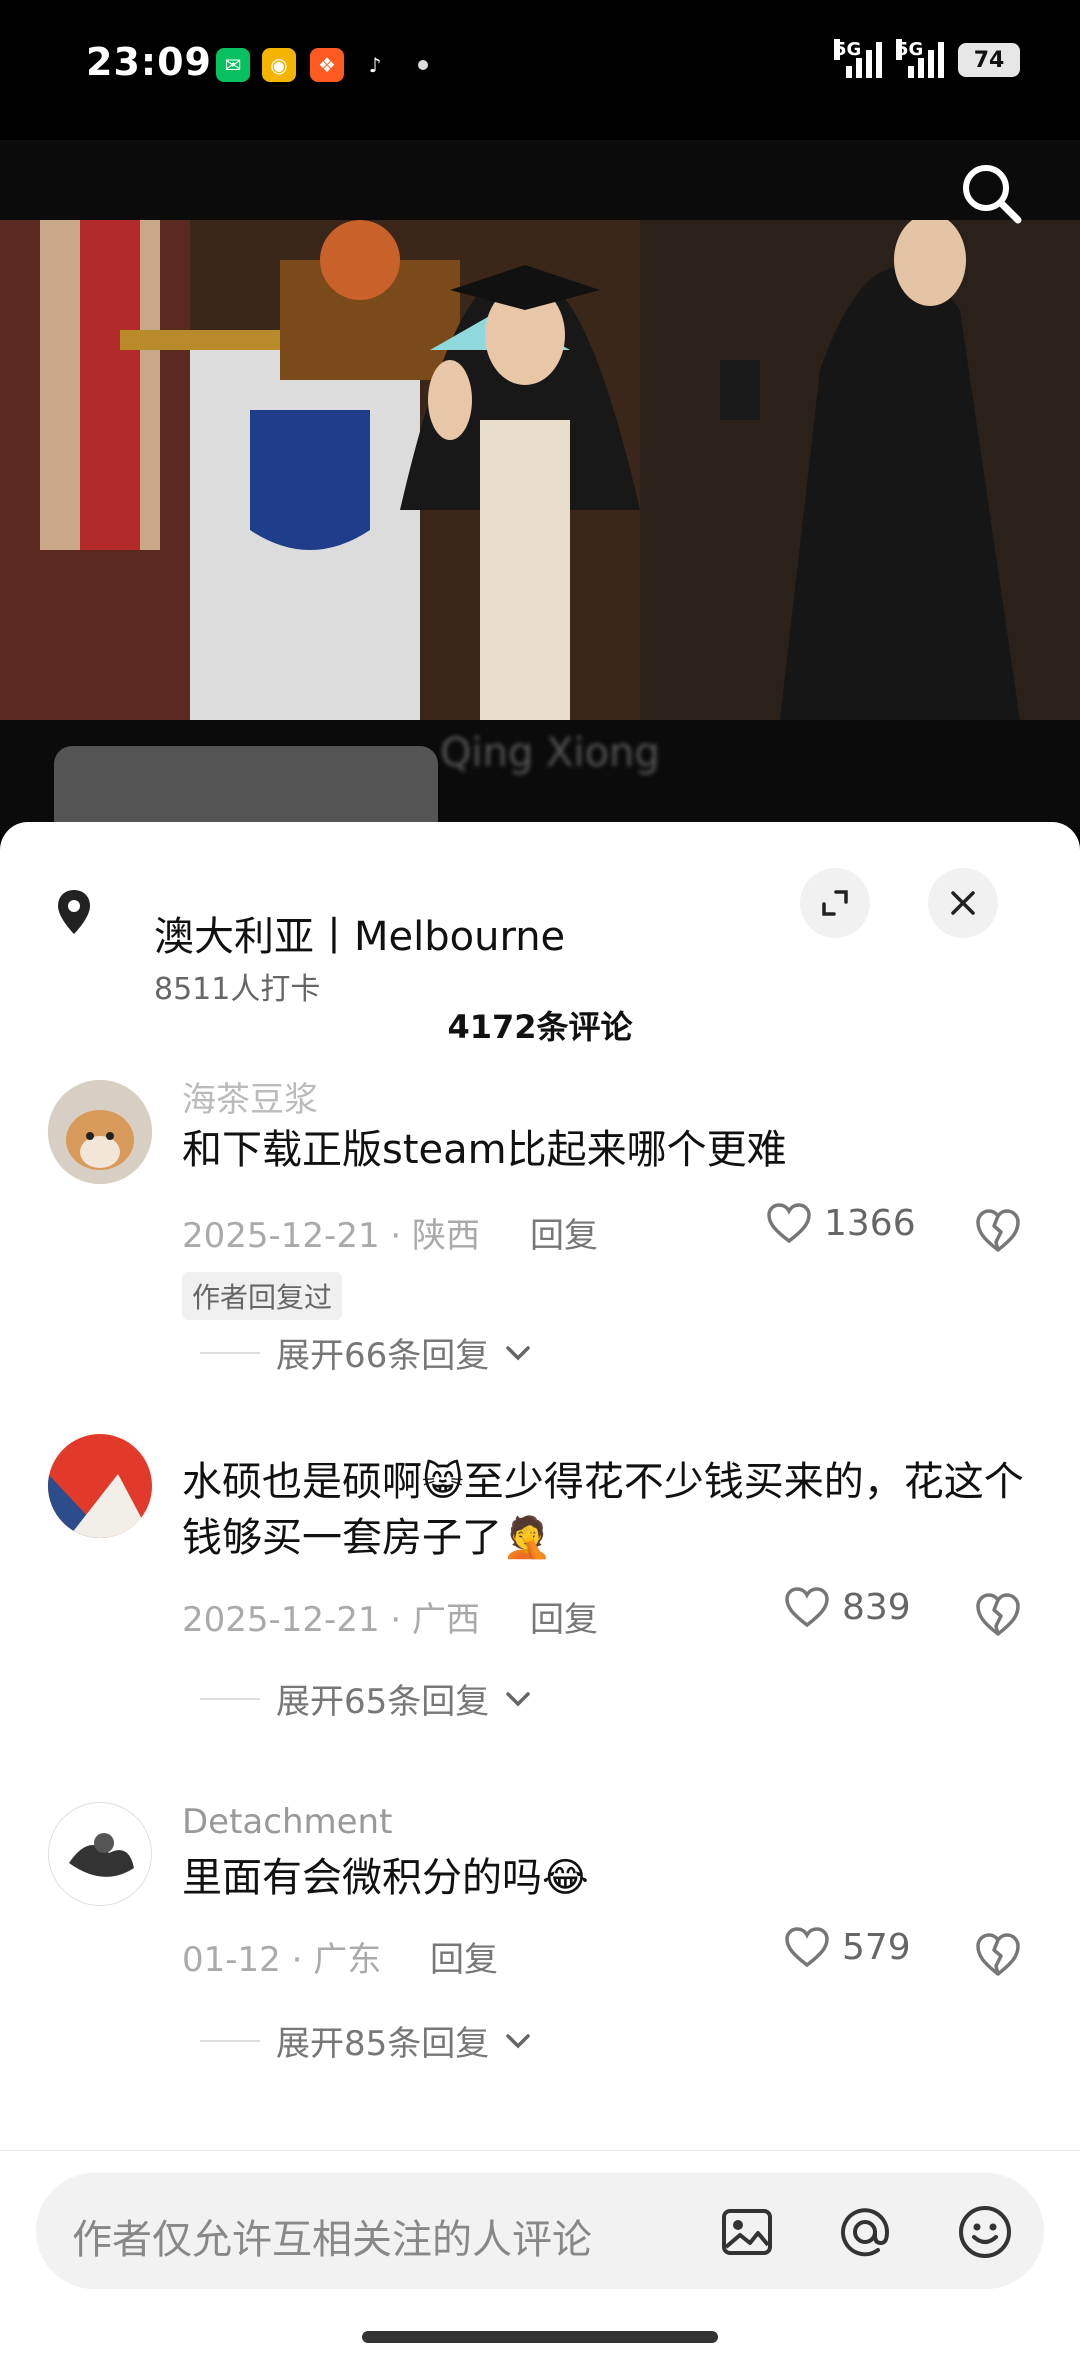 The height and width of the screenshot is (2362, 1080). What do you see at coordinates (279, 65) in the screenshot?
I see `weibo-icon: ◉` at bounding box center [279, 65].